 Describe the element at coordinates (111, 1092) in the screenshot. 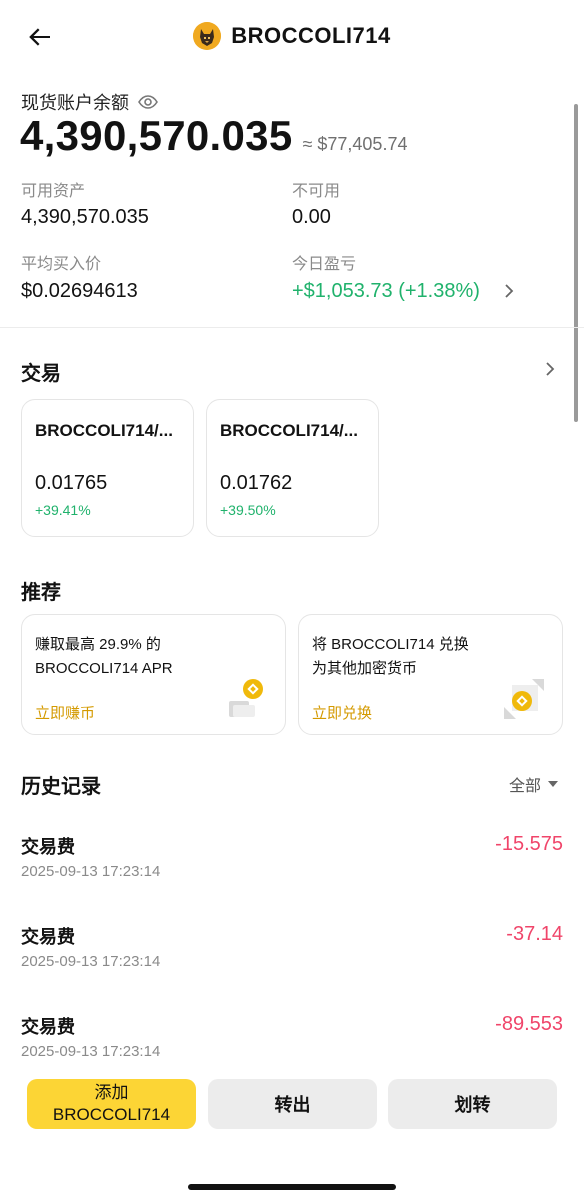

I see `add-button-line: 添加` at that location.